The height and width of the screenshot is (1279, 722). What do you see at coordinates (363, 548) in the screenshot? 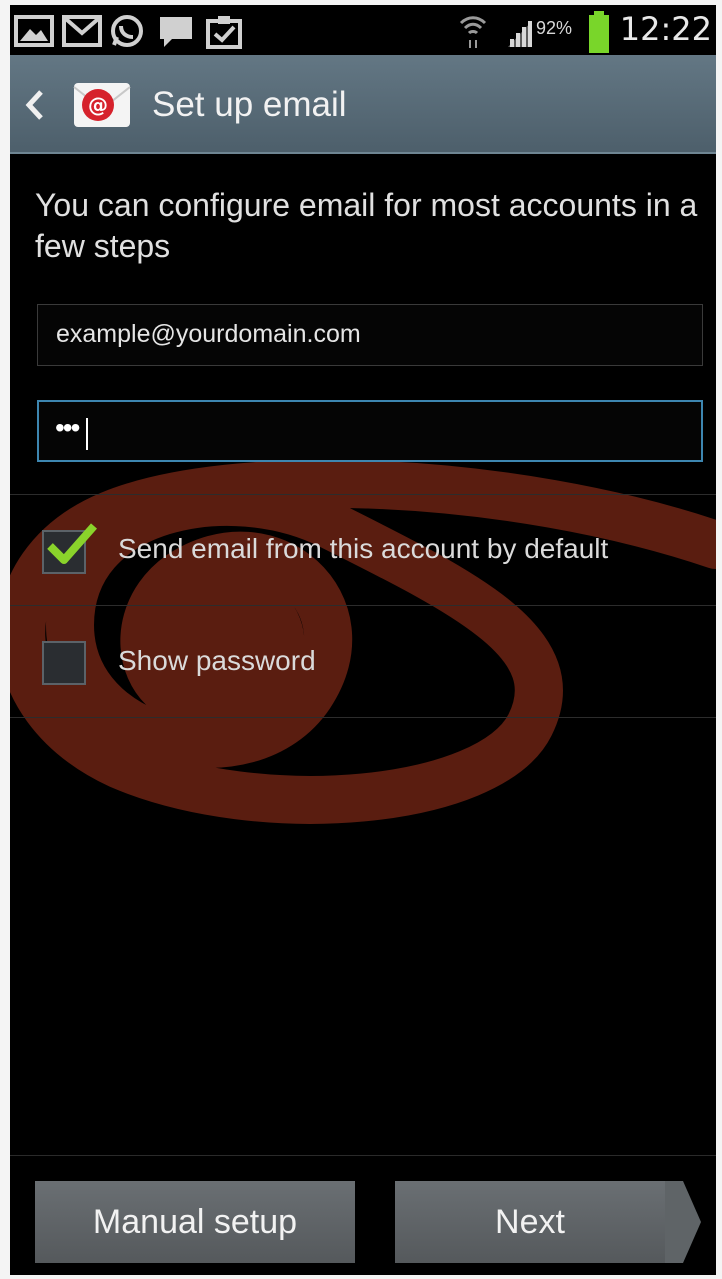
I see `default-account-label: Send email from this account by default` at bounding box center [363, 548].